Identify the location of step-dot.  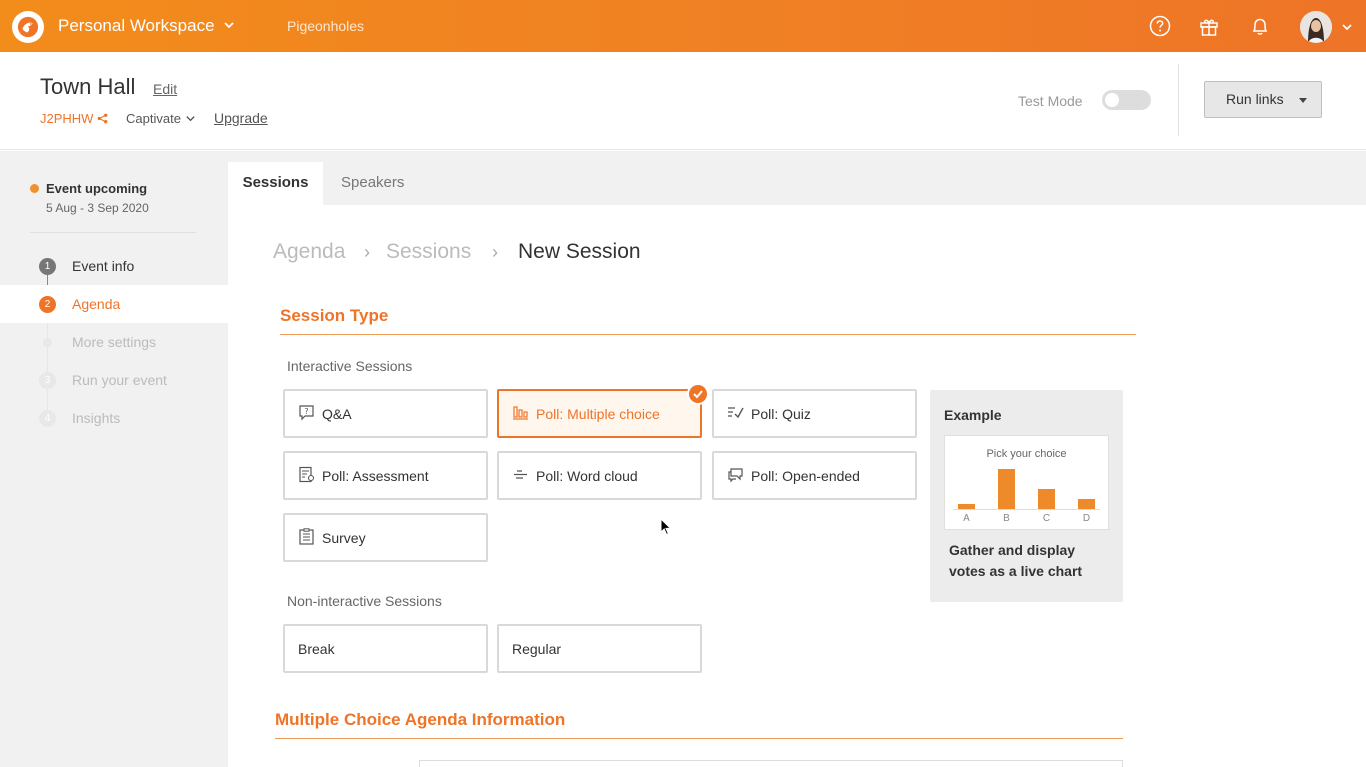
(47, 342).